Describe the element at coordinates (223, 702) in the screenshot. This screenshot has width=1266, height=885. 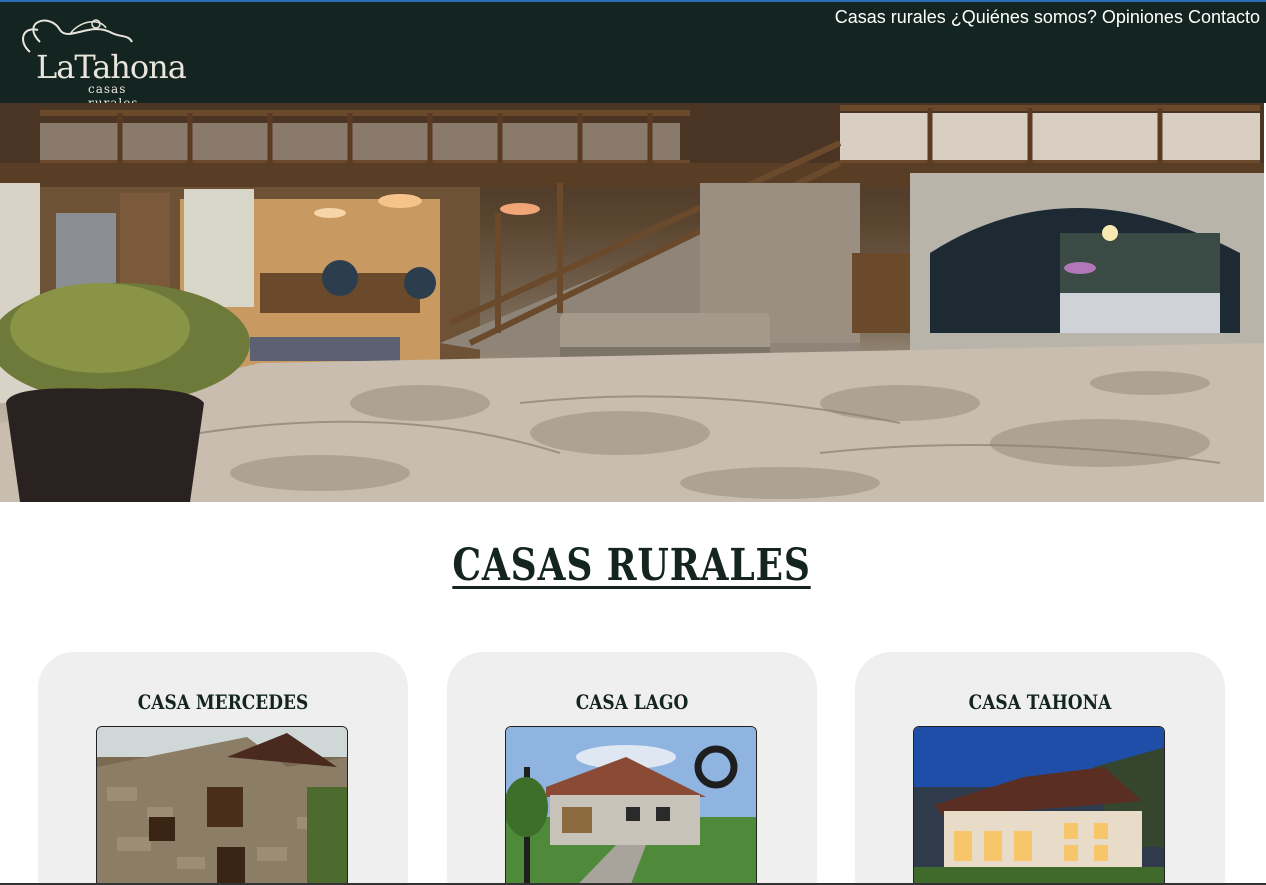
I see `card-title: CASA MERCEDES` at that location.